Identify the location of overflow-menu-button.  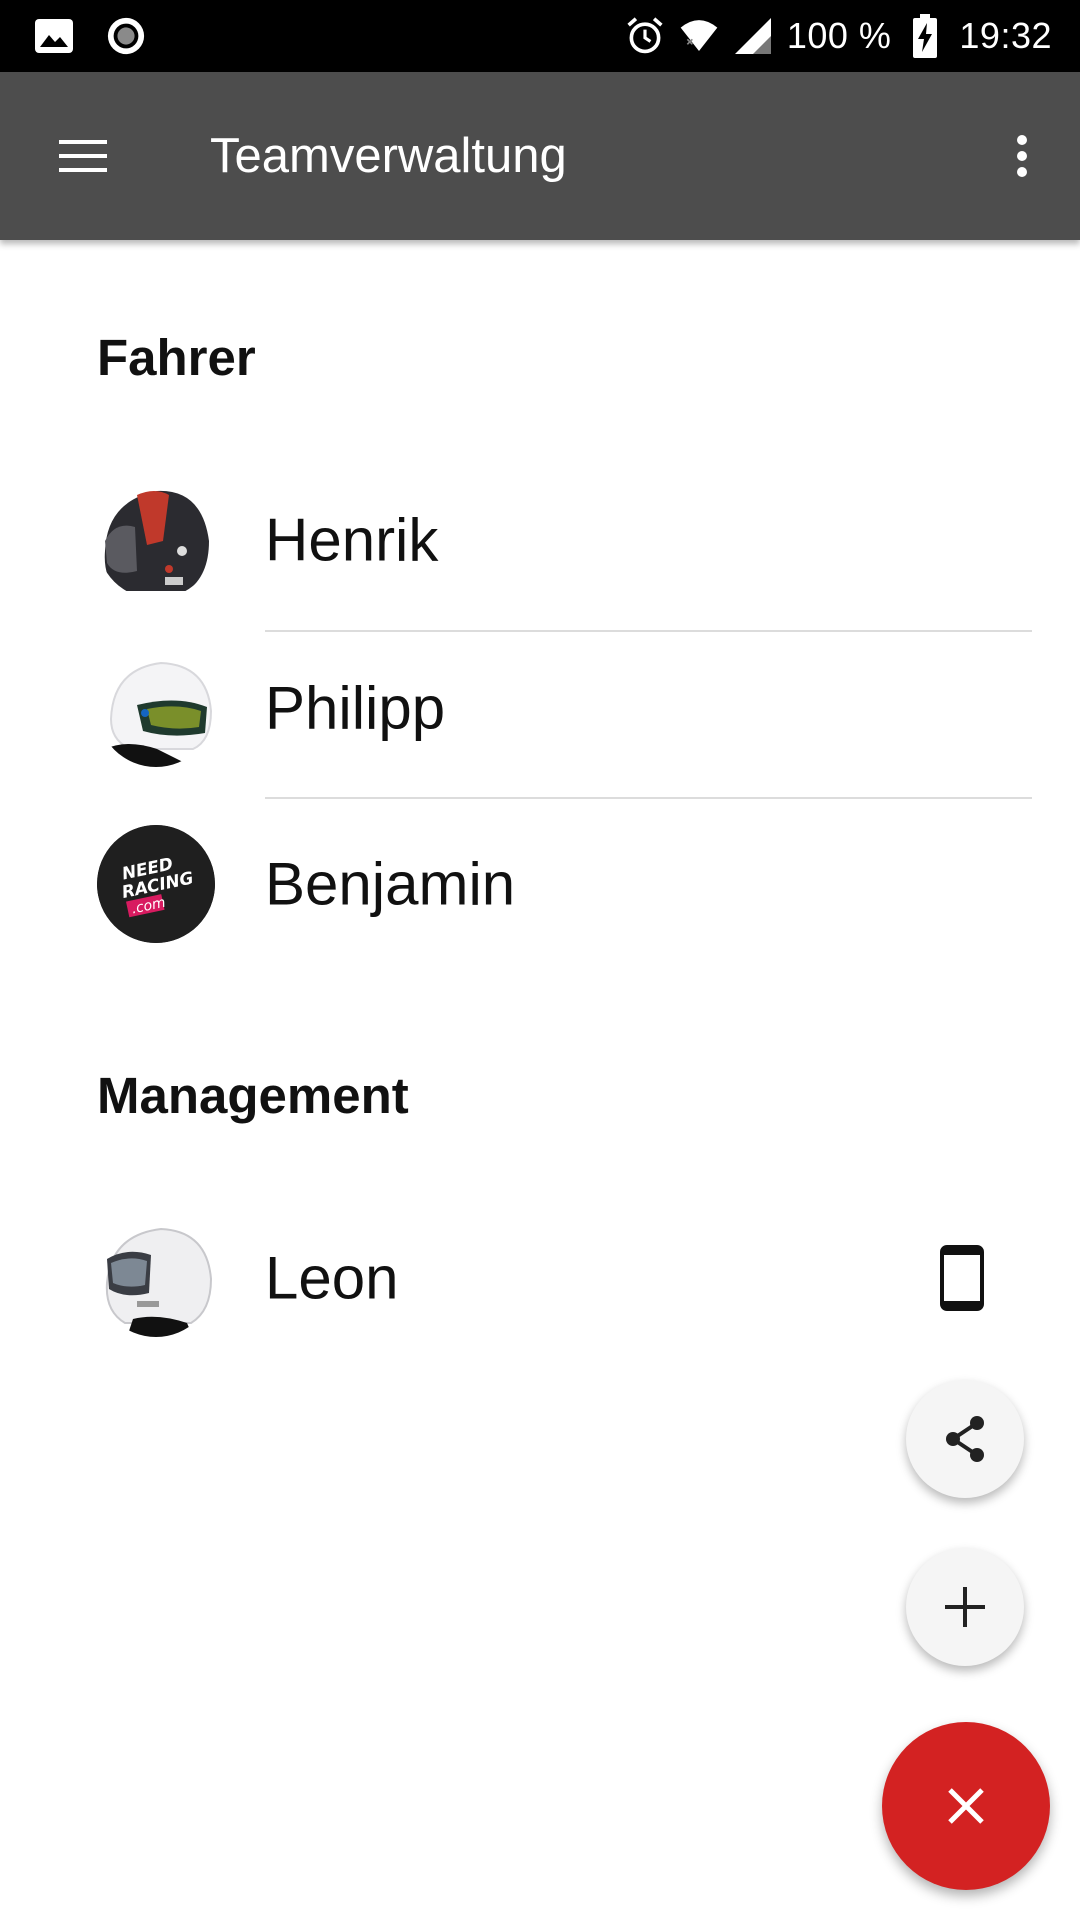
(1022, 156).